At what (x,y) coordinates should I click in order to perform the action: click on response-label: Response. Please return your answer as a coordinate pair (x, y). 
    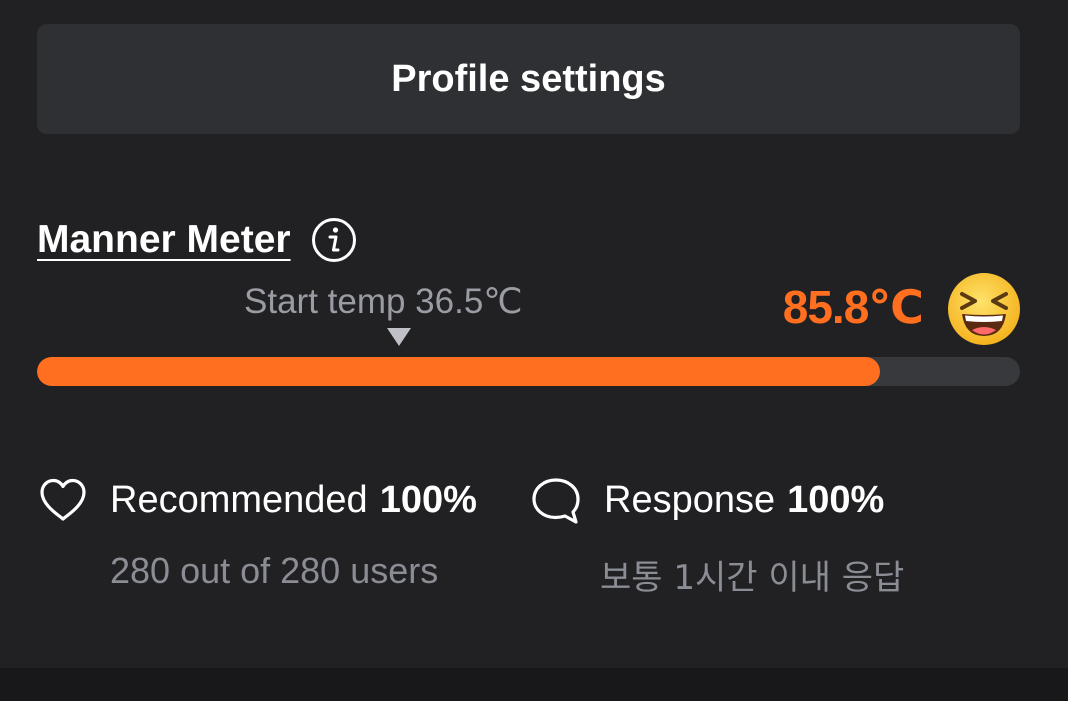
    Looking at the image, I should click on (690, 499).